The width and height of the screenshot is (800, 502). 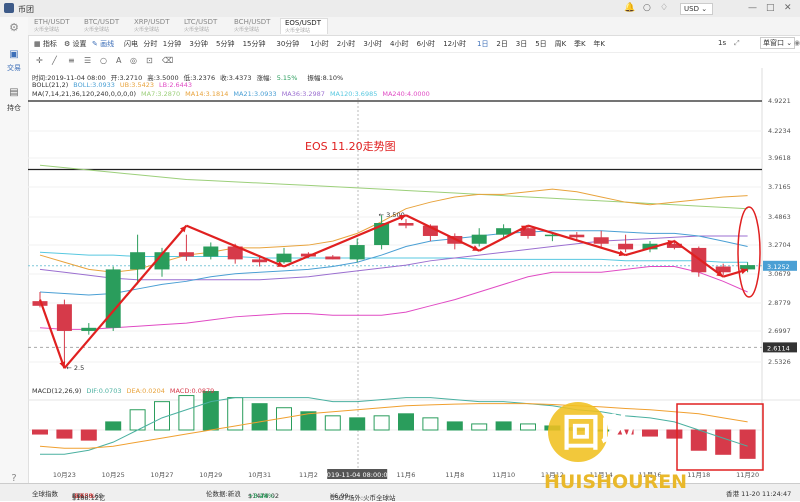 What do you see at coordinates (259, 475) in the screenshot?
I see `x-tick-label: 10月31` at bounding box center [259, 475].